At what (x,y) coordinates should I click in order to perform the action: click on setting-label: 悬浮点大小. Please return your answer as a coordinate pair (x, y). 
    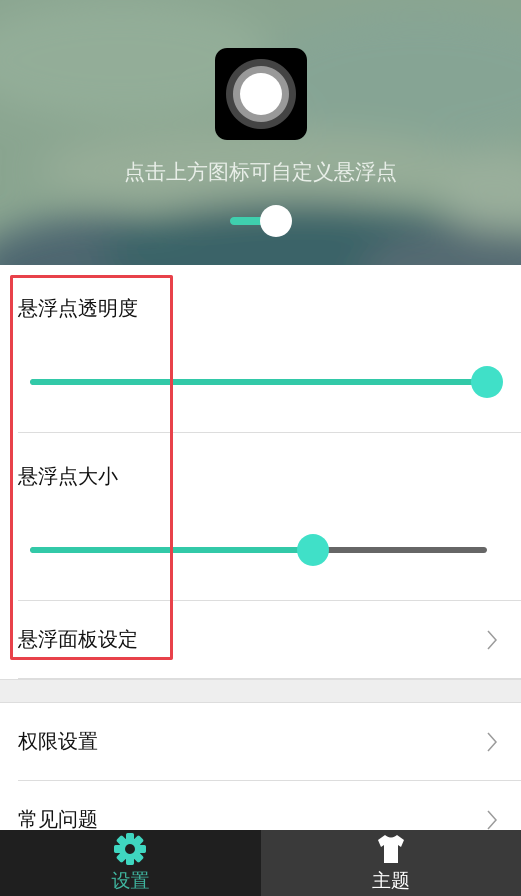
    Looking at the image, I should click on (68, 476).